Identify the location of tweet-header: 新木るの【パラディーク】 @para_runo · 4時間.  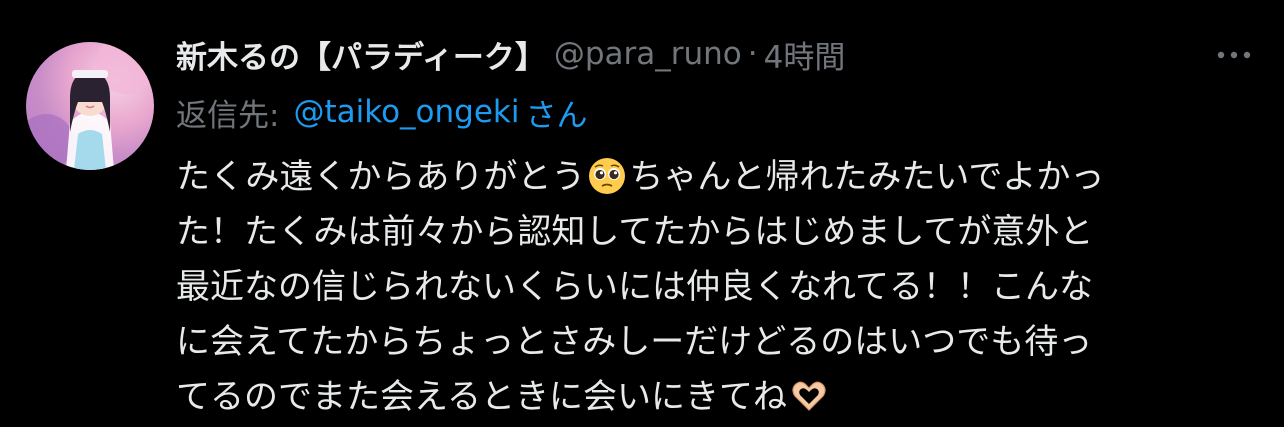
(510, 54).